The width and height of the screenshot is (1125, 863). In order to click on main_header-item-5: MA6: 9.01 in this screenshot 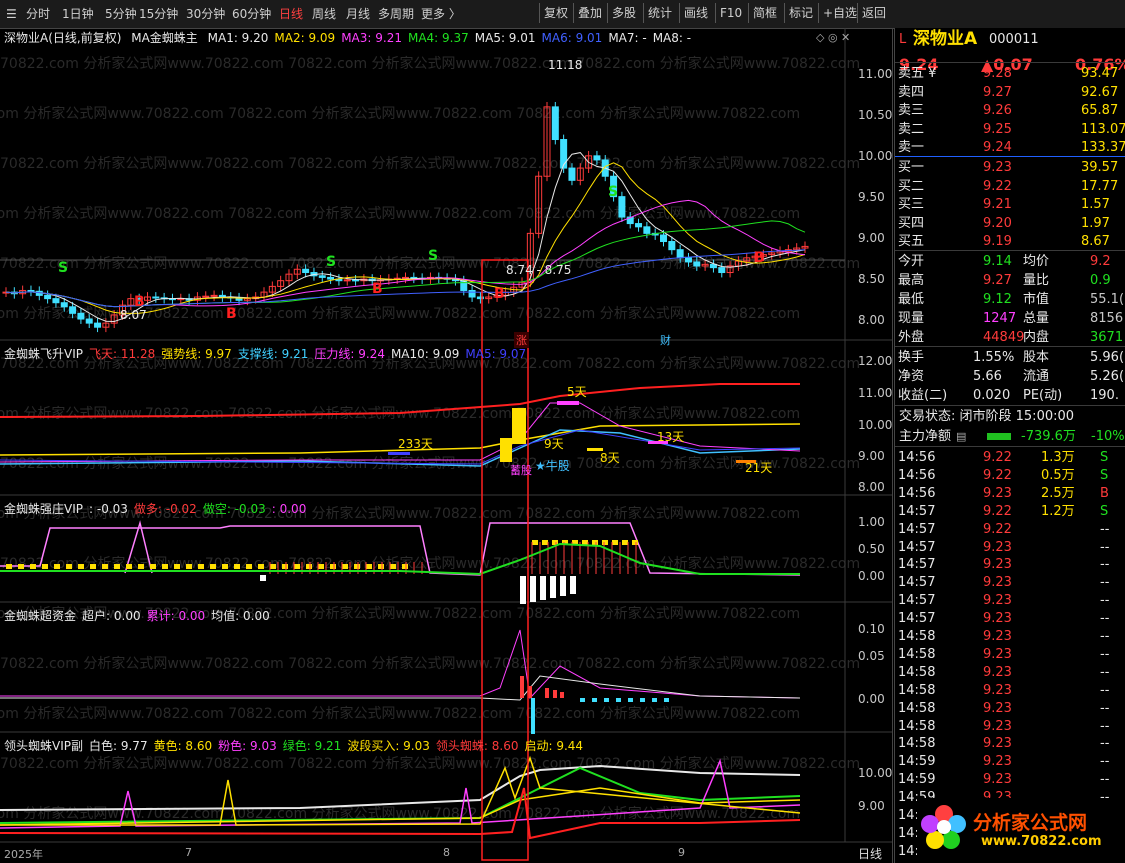, I will do `click(572, 38)`.